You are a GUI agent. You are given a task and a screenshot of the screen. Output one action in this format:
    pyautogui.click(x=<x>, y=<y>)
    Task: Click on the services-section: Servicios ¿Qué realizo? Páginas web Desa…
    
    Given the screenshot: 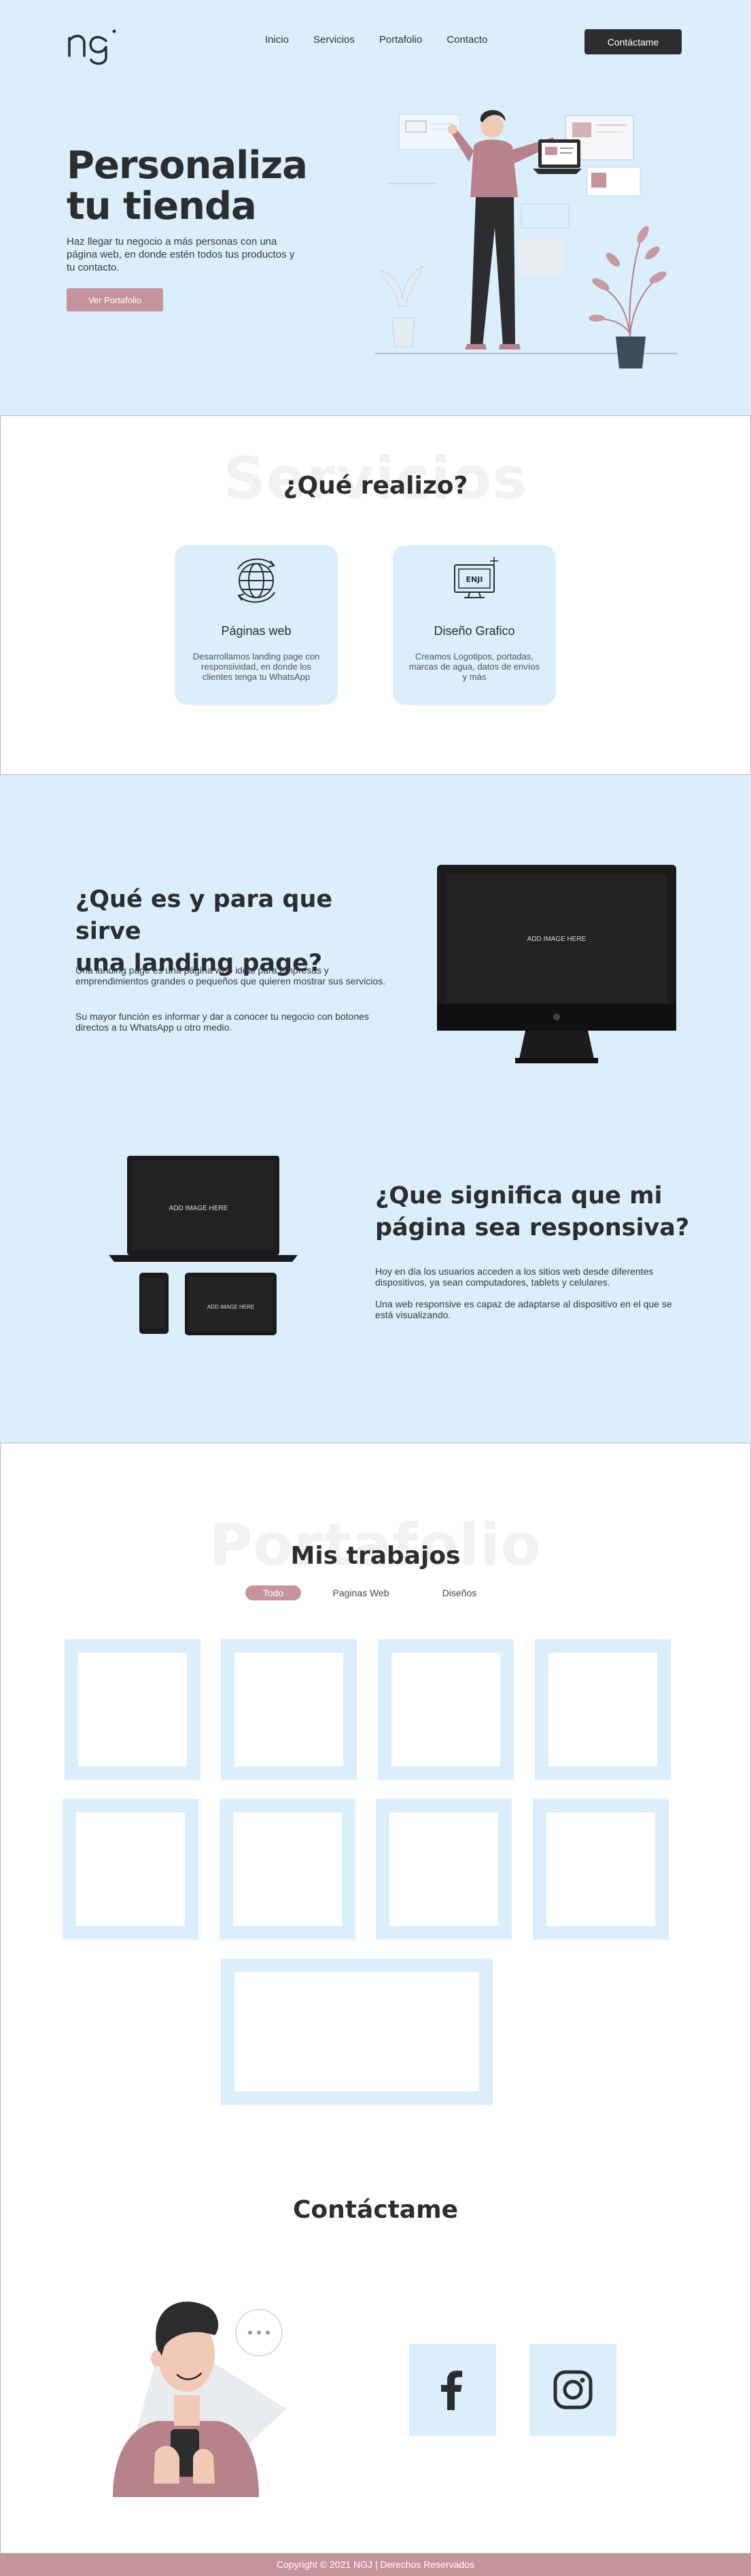 What is the action you would take?
    pyautogui.click(x=375, y=595)
    